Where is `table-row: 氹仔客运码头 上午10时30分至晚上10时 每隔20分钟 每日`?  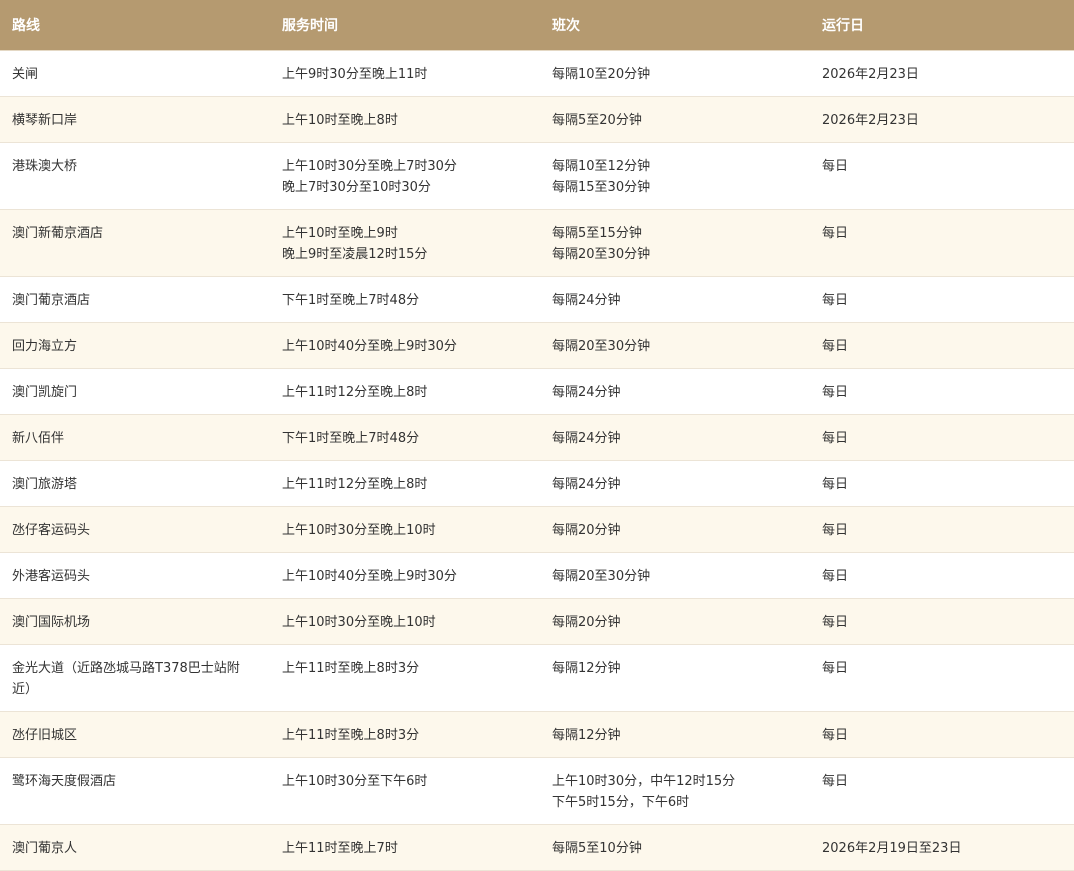 table-row: 氹仔客运码头 上午10时30分至晚上10时 每隔20分钟 每日 is located at coordinates (537, 529).